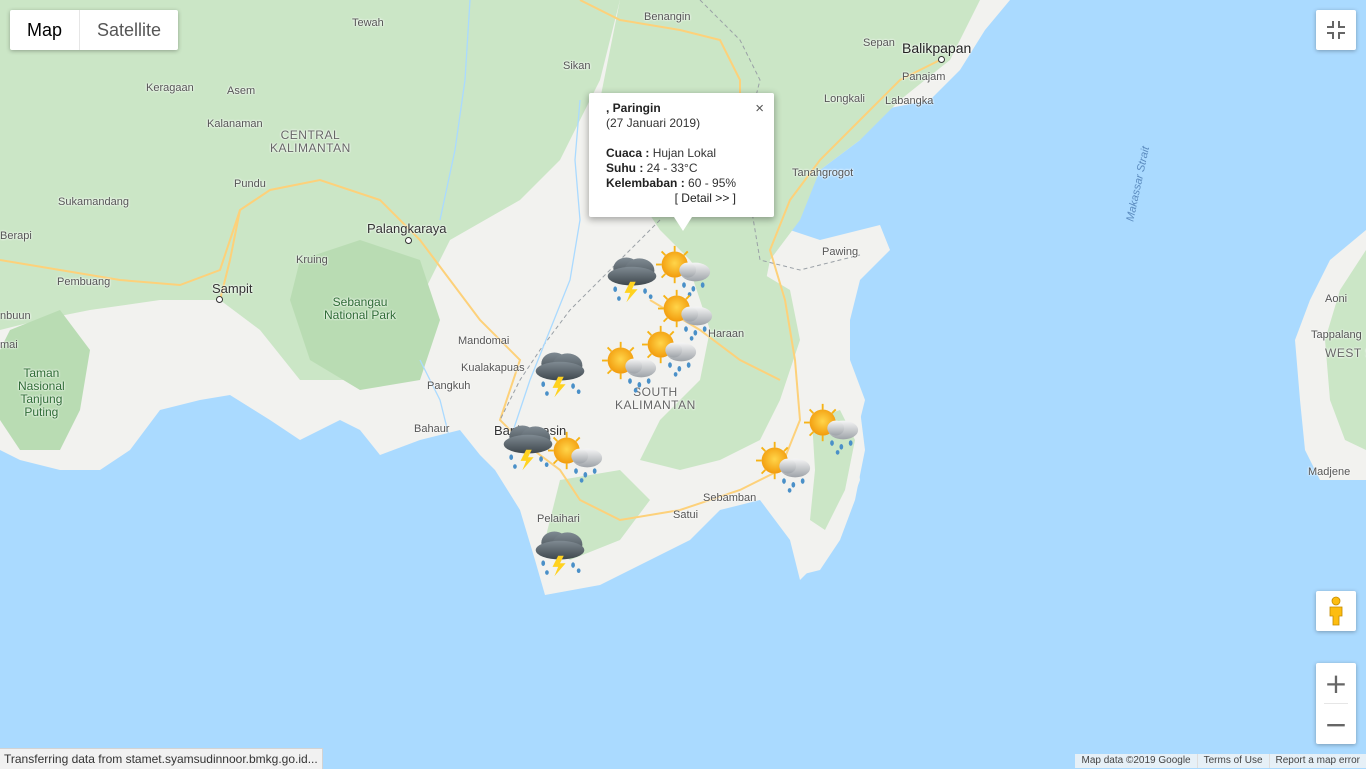 The height and width of the screenshot is (769, 1366). Describe the element at coordinates (15, 316) in the screenshot. I see `label-buun: nbuun` at that location.